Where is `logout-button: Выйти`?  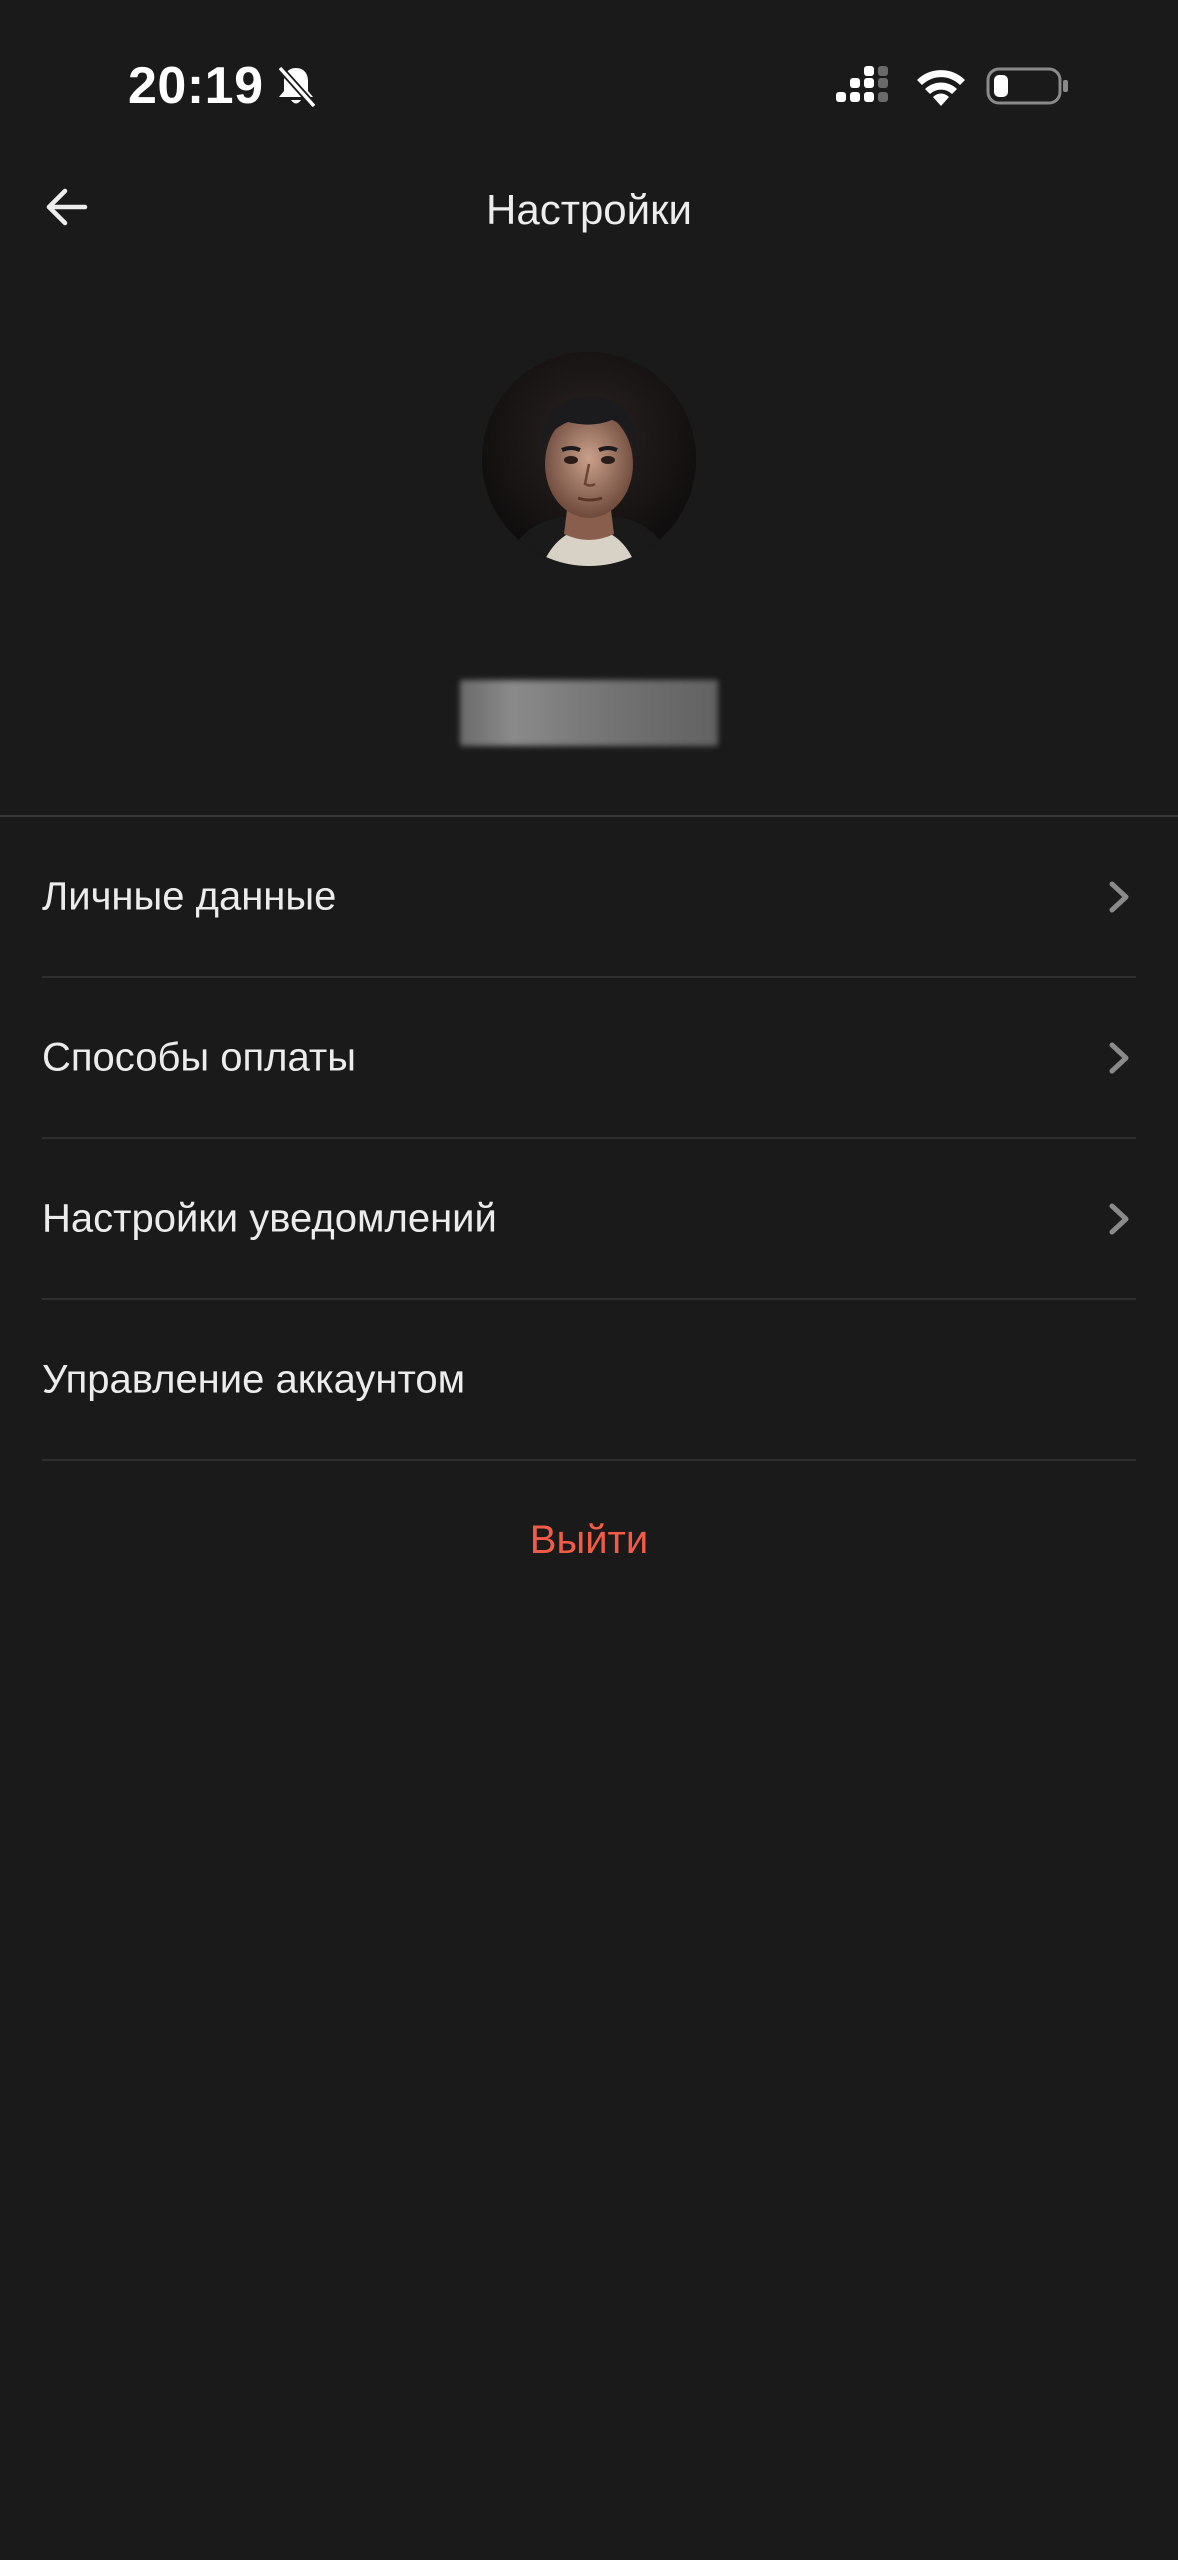
logout-button: Выйти is located at coordinates (589, 1540).